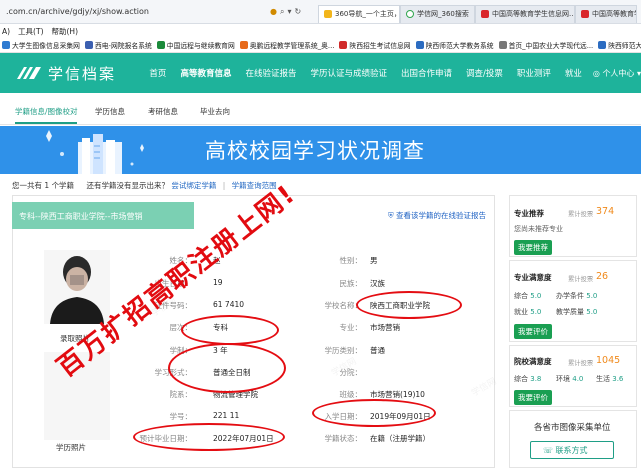 The width and height of the screenshot is (641, 468). I want to click on verify-report-link: ⛨ 查看该学籍的在线验证报告, so click(437, 215).